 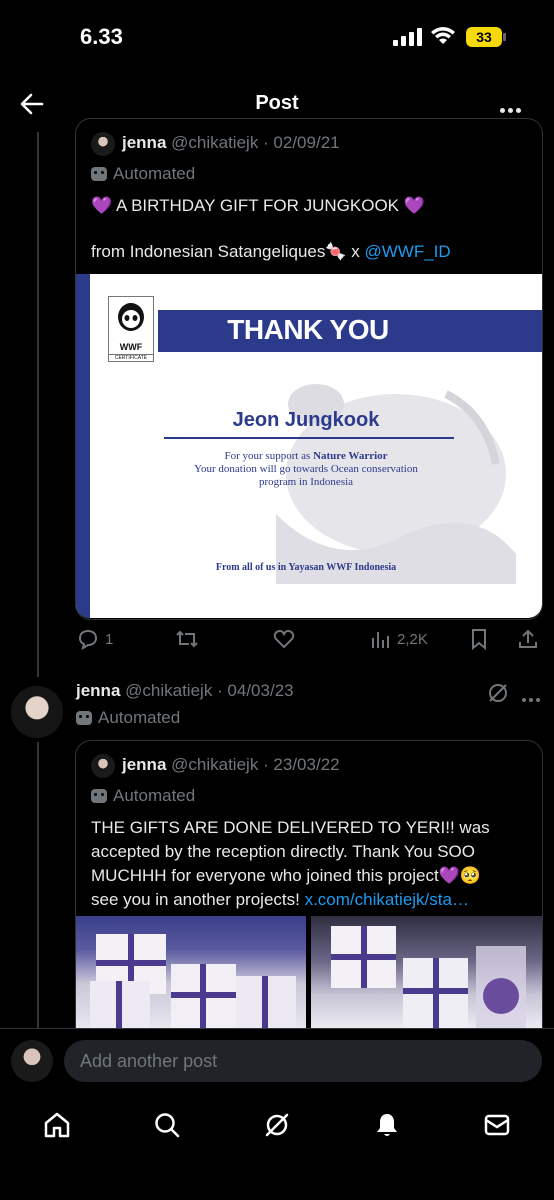 I want to click on status-time: 6.33, so click(x=101, y=36).